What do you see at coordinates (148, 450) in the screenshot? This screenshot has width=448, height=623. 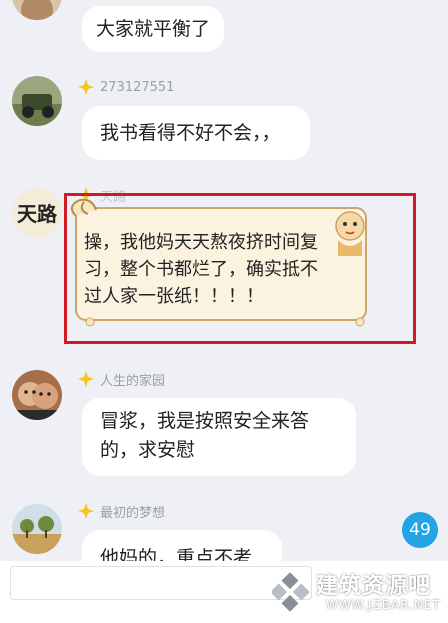 I see `message-text-line: 的，求安慰` at bounding box center [148, 450].